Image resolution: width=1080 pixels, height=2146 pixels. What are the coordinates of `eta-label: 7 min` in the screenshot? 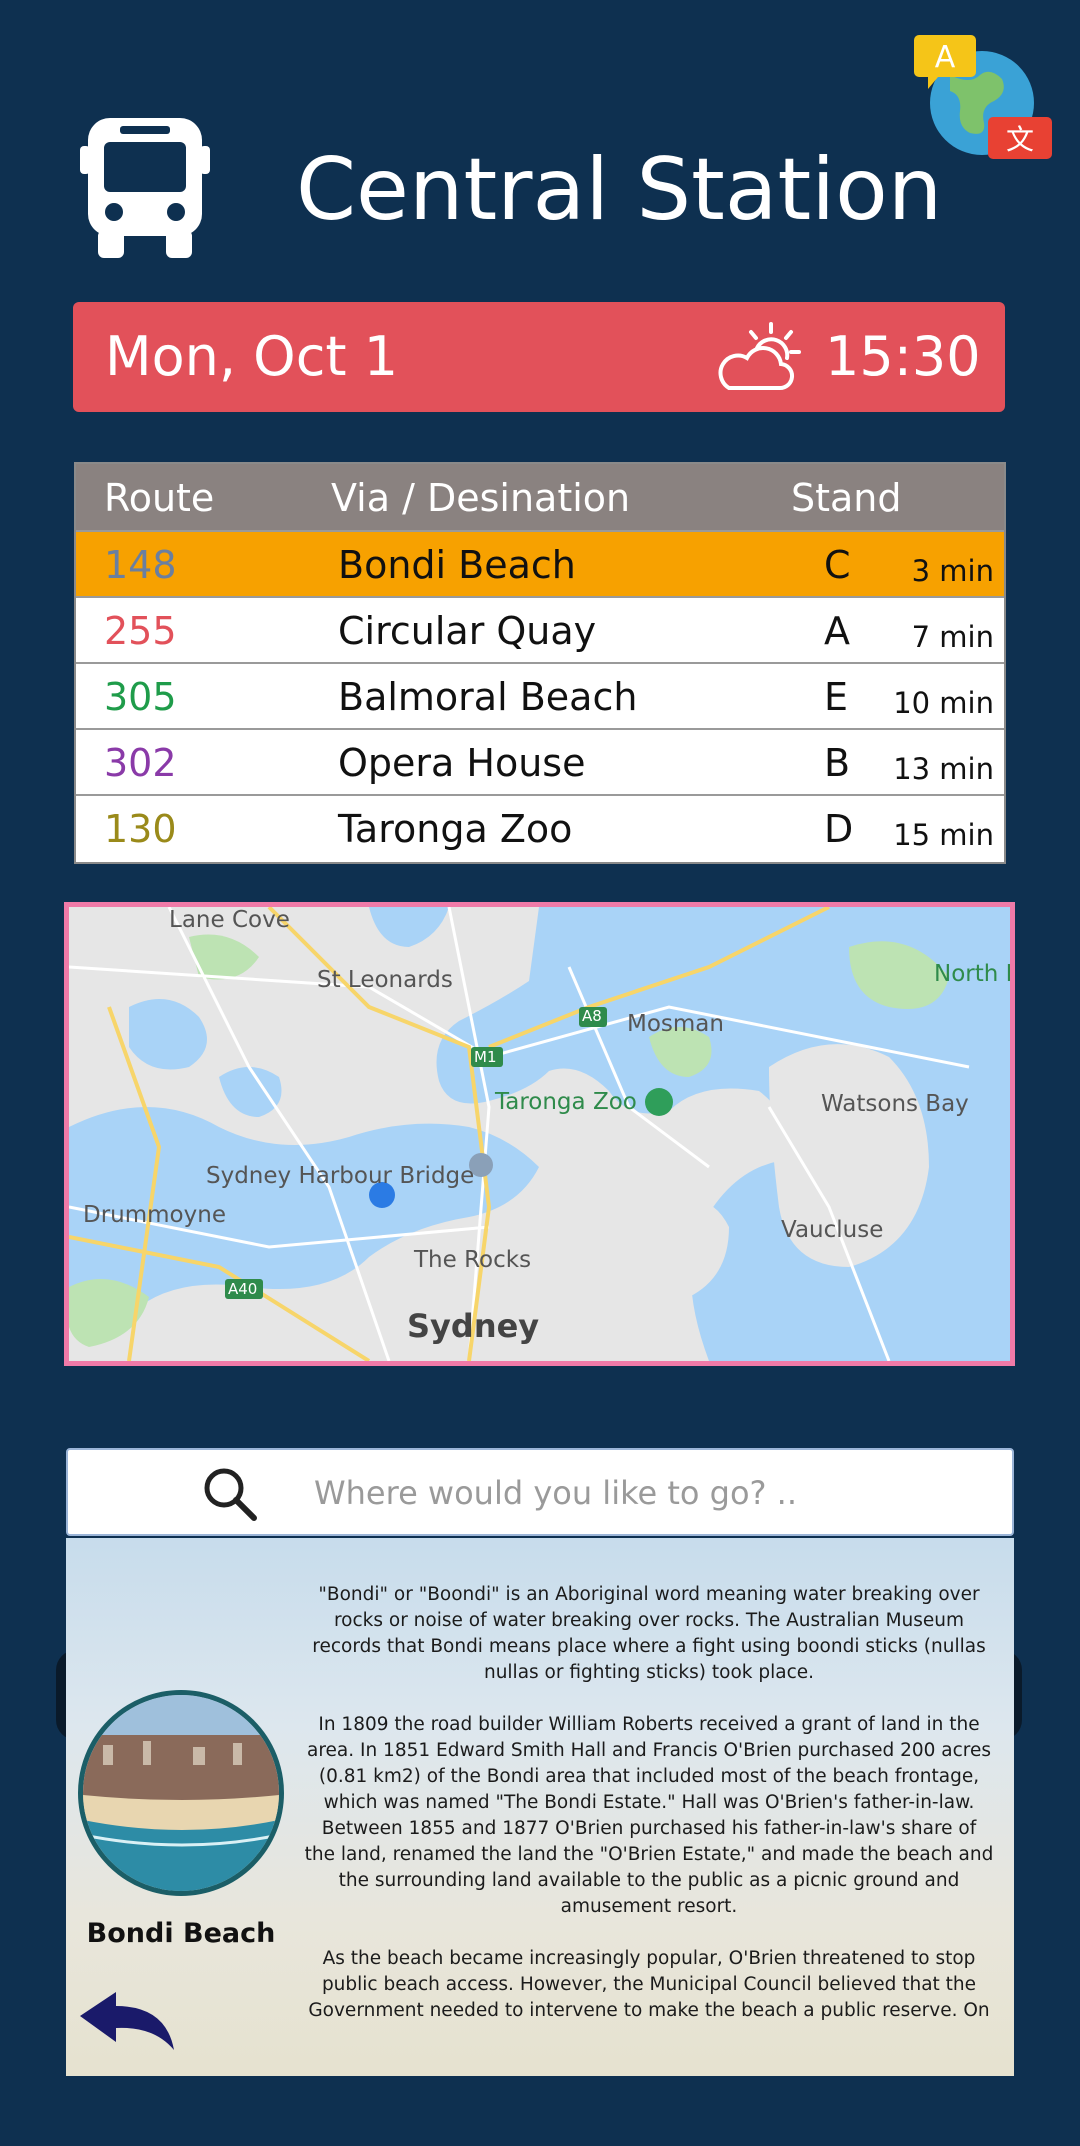 It's located at (952, 637).